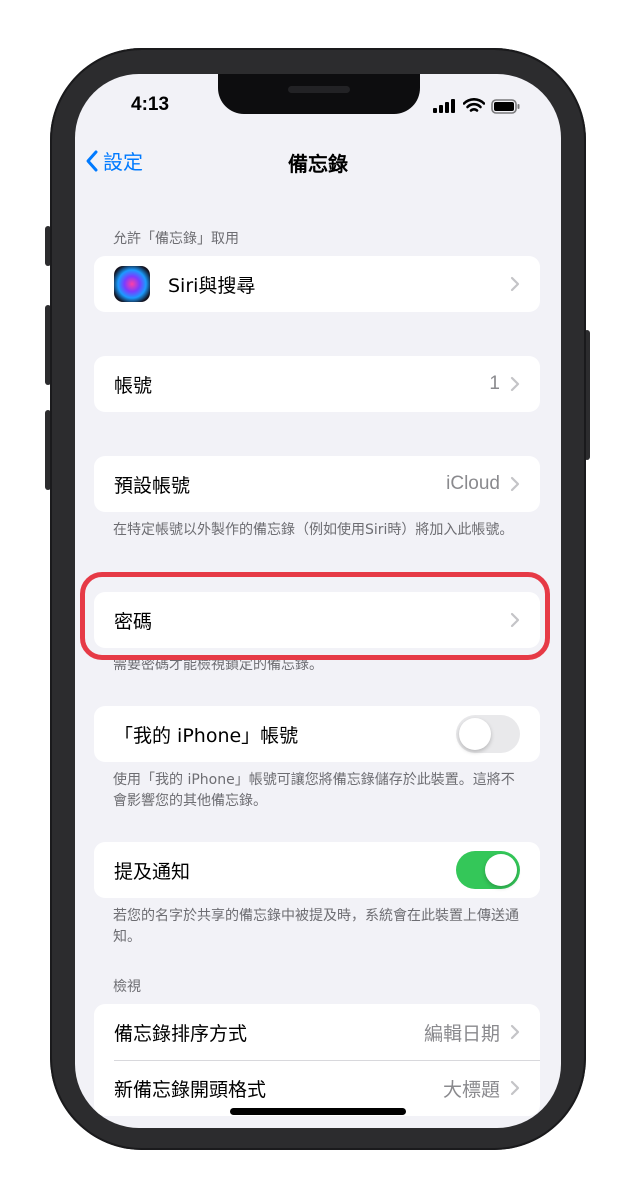 The image size is (635, 1200). I want to click on new-note-format-value: 大標題, so click(471, 1090).